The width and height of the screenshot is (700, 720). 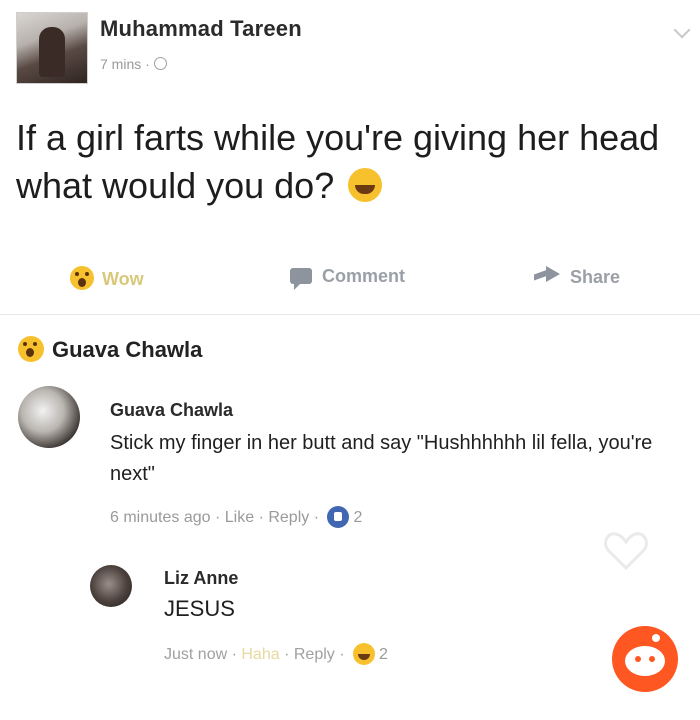 I want to click on reactor-name: Guava Chawla, so click(x=127, y=349).